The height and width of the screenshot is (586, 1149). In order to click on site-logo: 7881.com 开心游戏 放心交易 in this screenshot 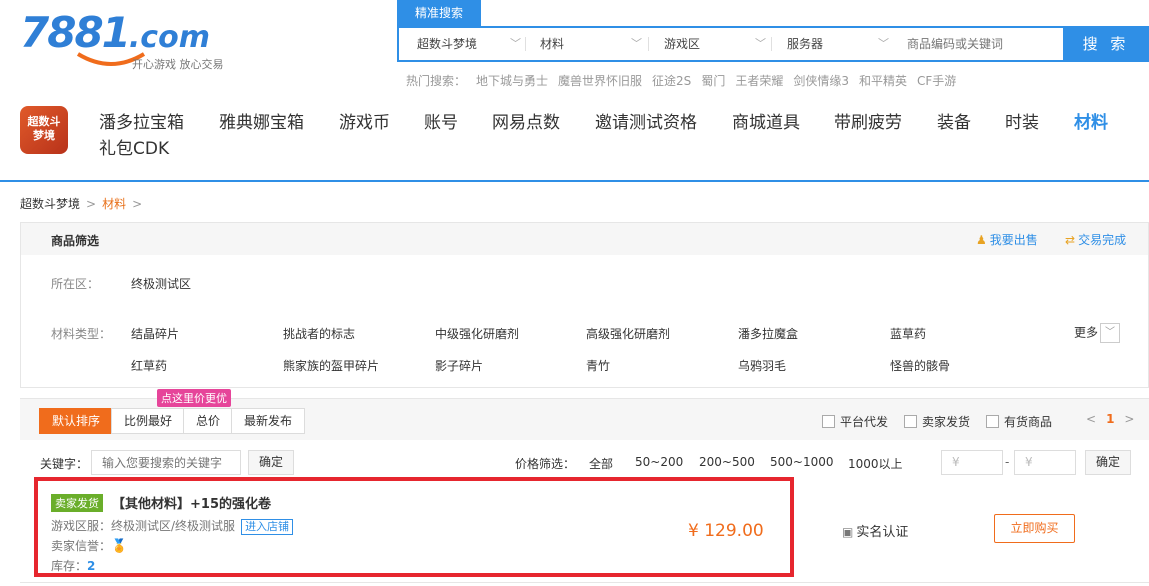, I will do `click(130, 41)`.